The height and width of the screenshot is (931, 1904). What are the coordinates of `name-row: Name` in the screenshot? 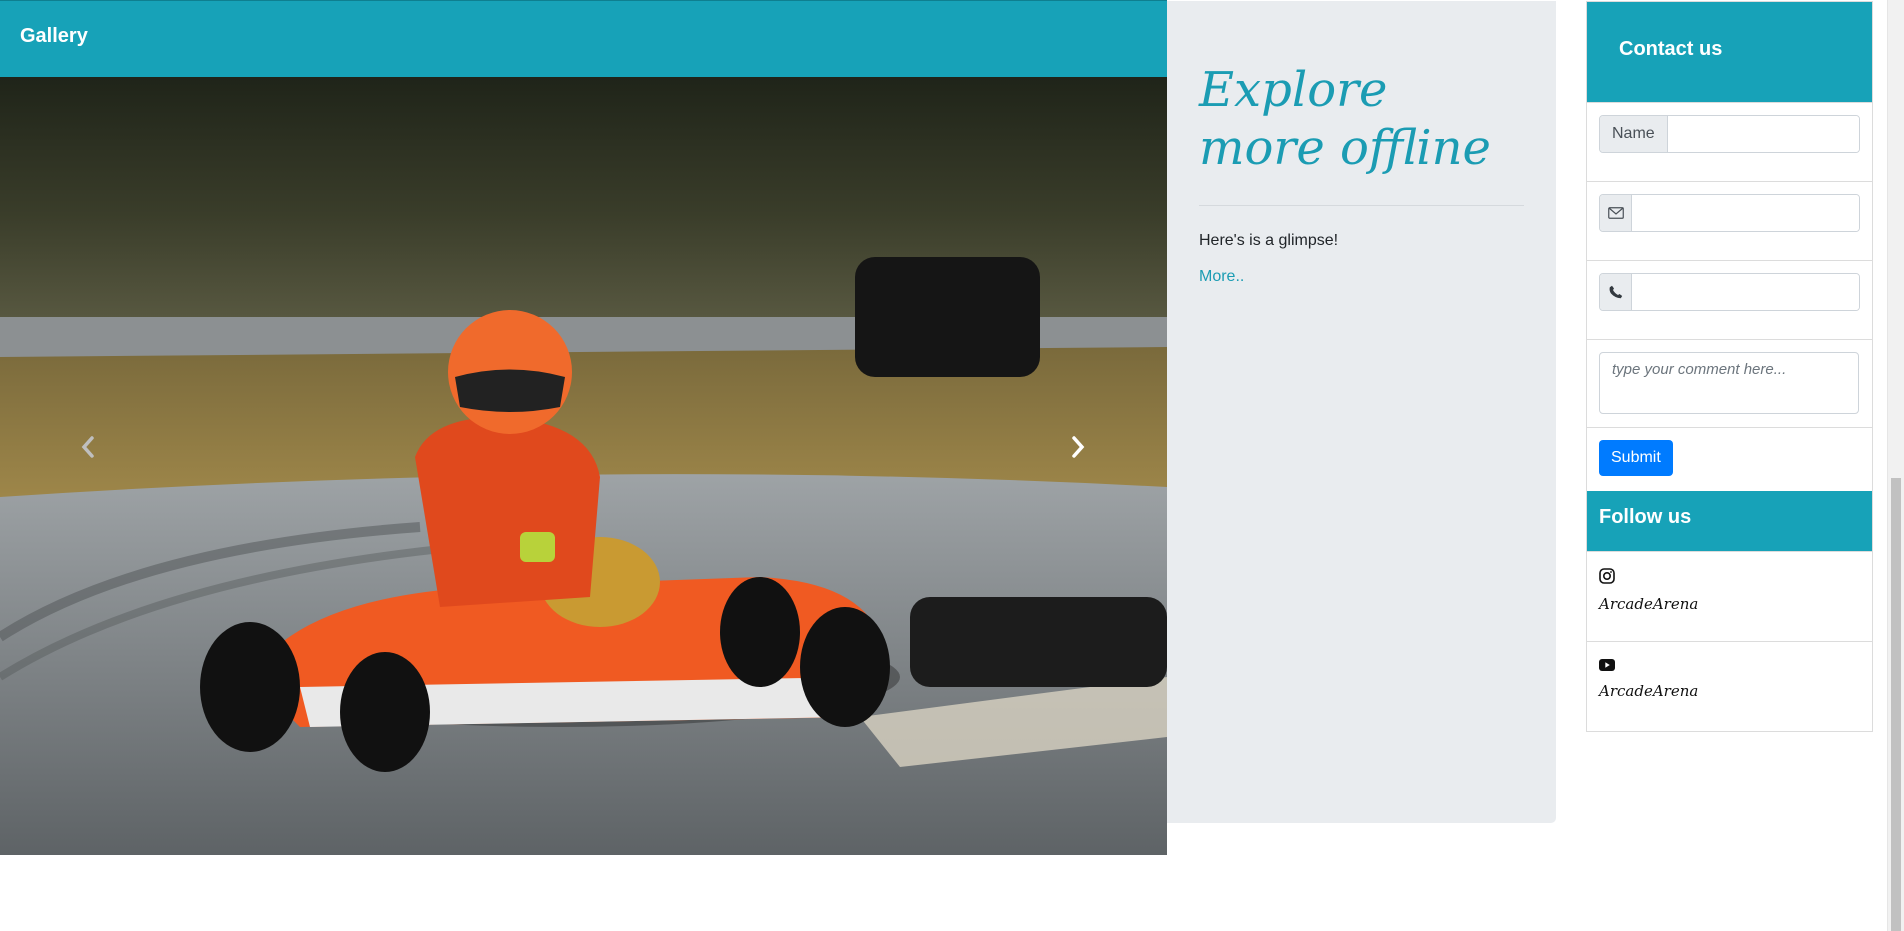 It's located at (1729, 141).